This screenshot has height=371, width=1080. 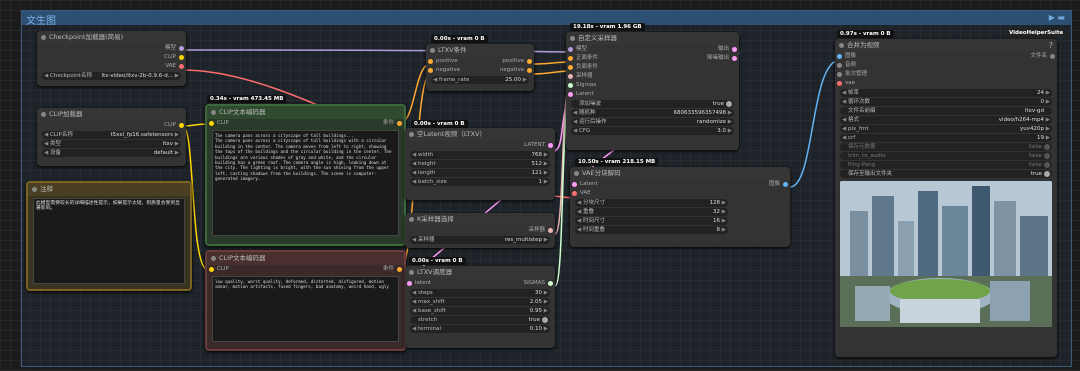 What do you see at coordinates (652, 122) in the screenshot?
I see `control-after-generate-combo: ◀ 运行后操作 randomize ▶` at bounding box center [652, 122].